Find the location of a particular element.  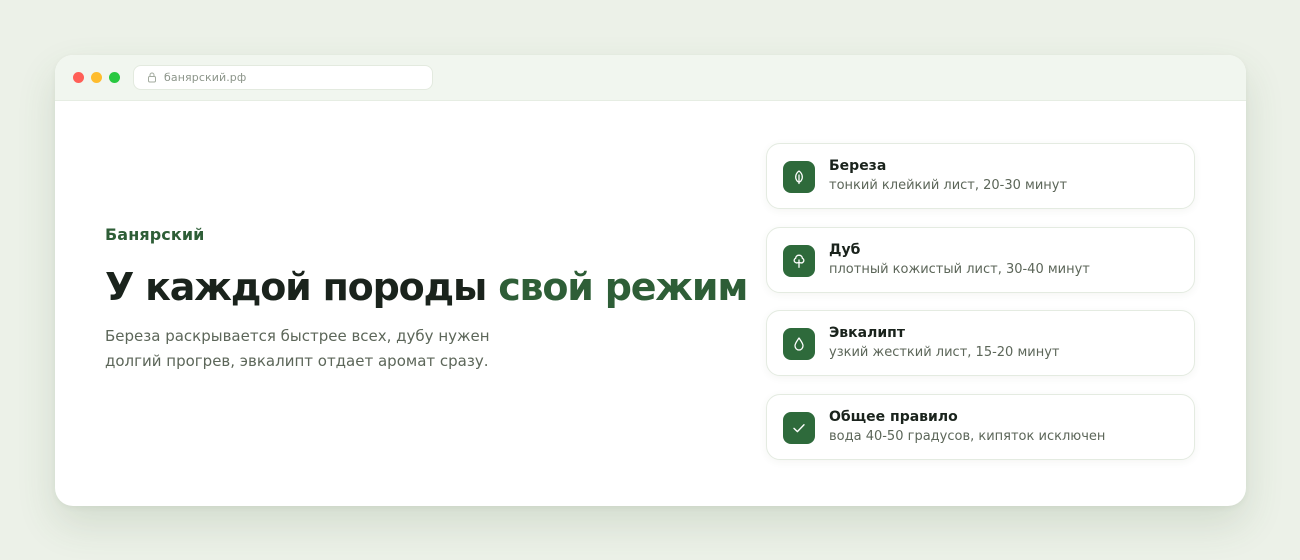

leaf-icon is located at coordinates (799, 177).